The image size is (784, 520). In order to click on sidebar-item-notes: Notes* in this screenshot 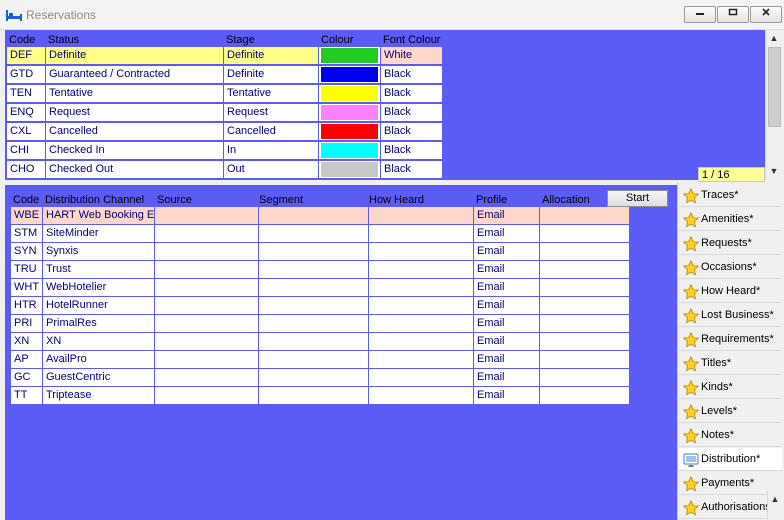, I will do `click(730, 435)`.